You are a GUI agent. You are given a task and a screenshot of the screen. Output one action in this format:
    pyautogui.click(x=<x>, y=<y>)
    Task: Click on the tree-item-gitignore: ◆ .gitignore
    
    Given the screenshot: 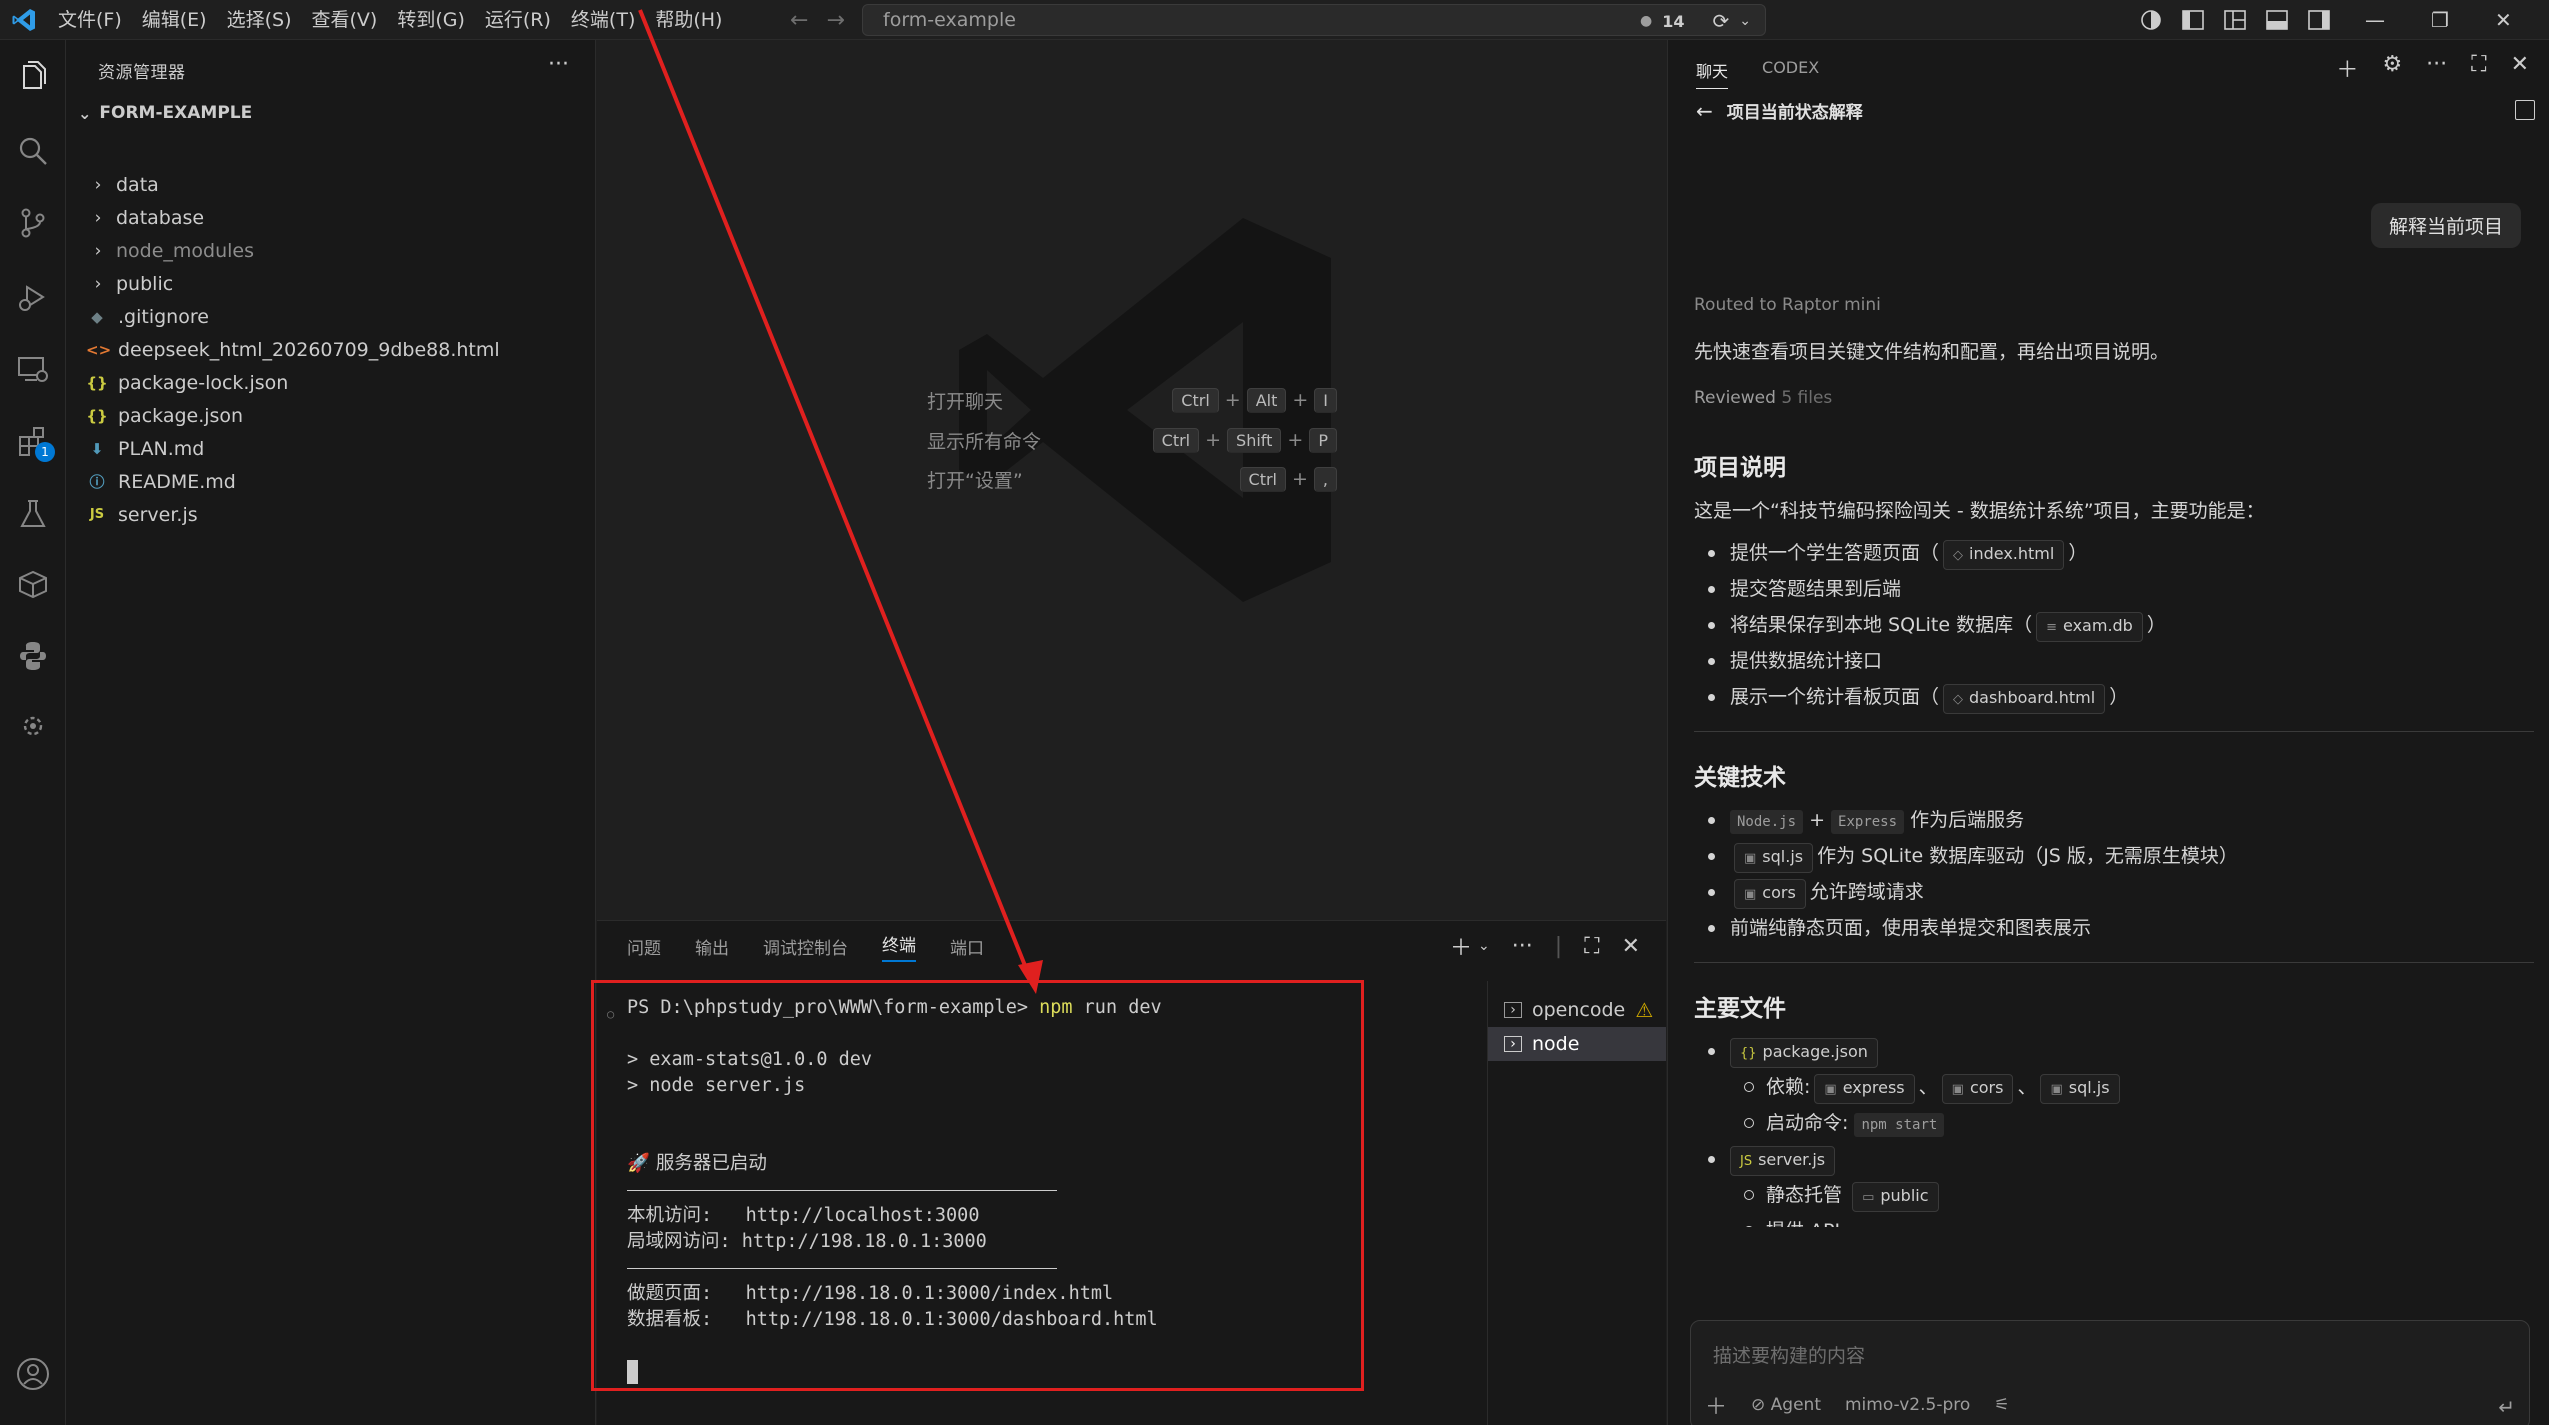 What is the action you would take?
    pyautogui.click(x=330, y=316)
    